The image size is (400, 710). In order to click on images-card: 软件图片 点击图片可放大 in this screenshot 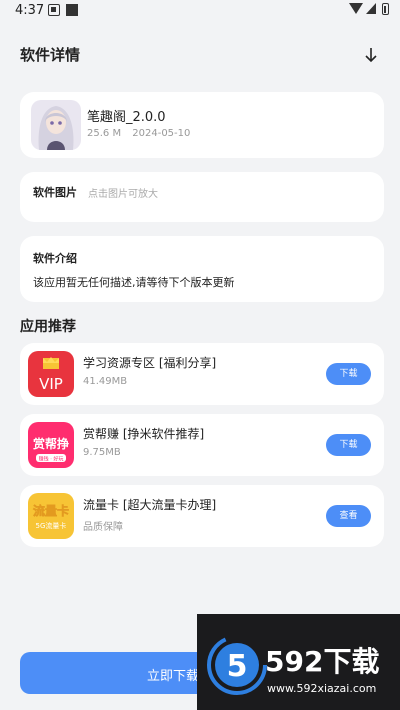, I will do `click(202, 197)`.